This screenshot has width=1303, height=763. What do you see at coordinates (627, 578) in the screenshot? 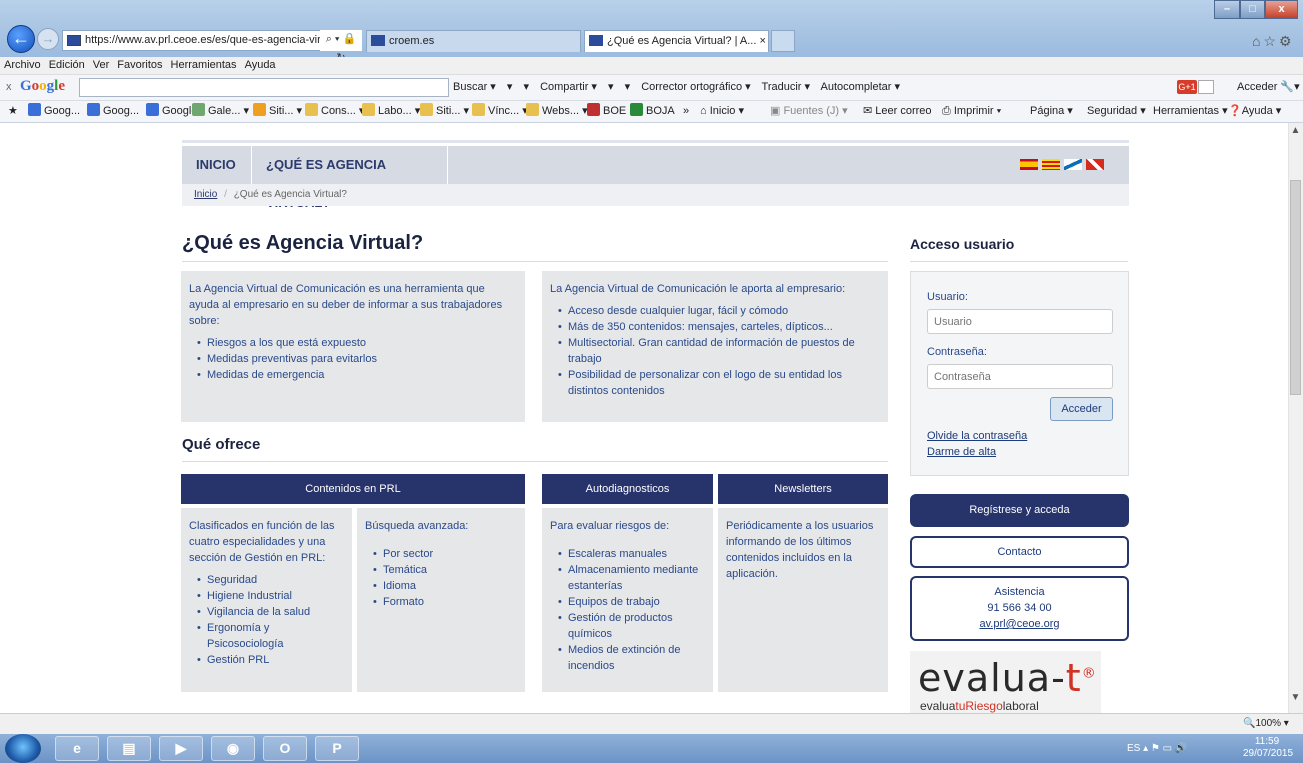
I see `list-item: Almacenamiento mediante estanterías` at bounding box center [627, 578].